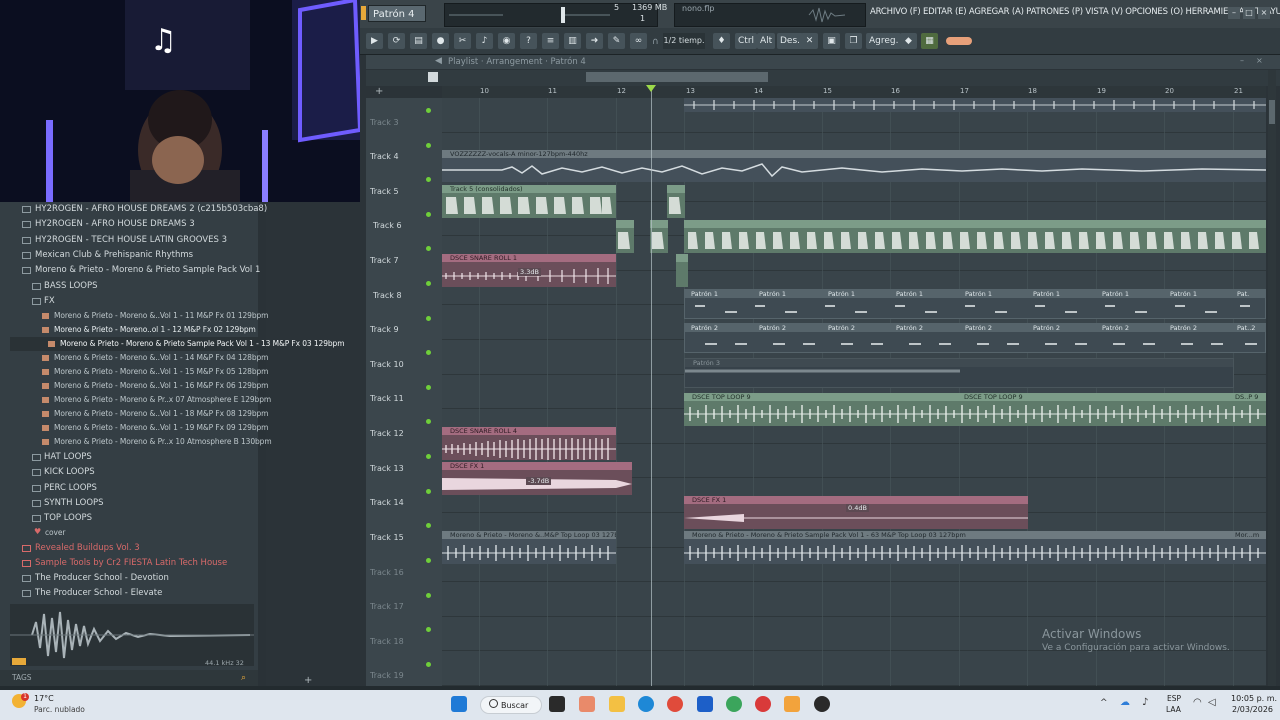  What do you see at coordinates (594, 41) in the screenshot?
I see `arrow-icon: ➜` at bounding box center [594, 41].